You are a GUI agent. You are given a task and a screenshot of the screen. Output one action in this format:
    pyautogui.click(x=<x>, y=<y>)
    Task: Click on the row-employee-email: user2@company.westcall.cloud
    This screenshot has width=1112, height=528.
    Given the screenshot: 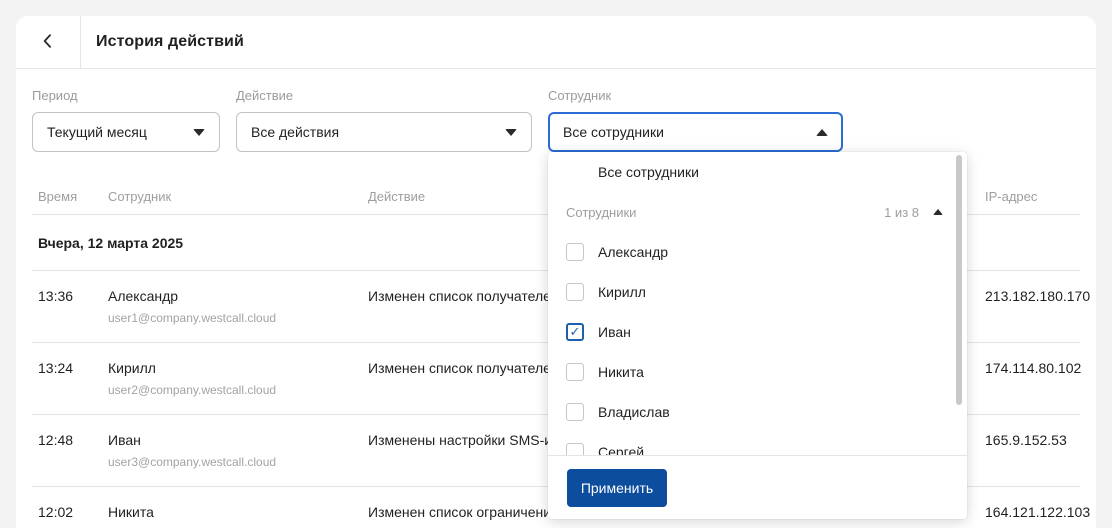 What is the action you would take?
    pyautogui.click(x=192, y=390)
    